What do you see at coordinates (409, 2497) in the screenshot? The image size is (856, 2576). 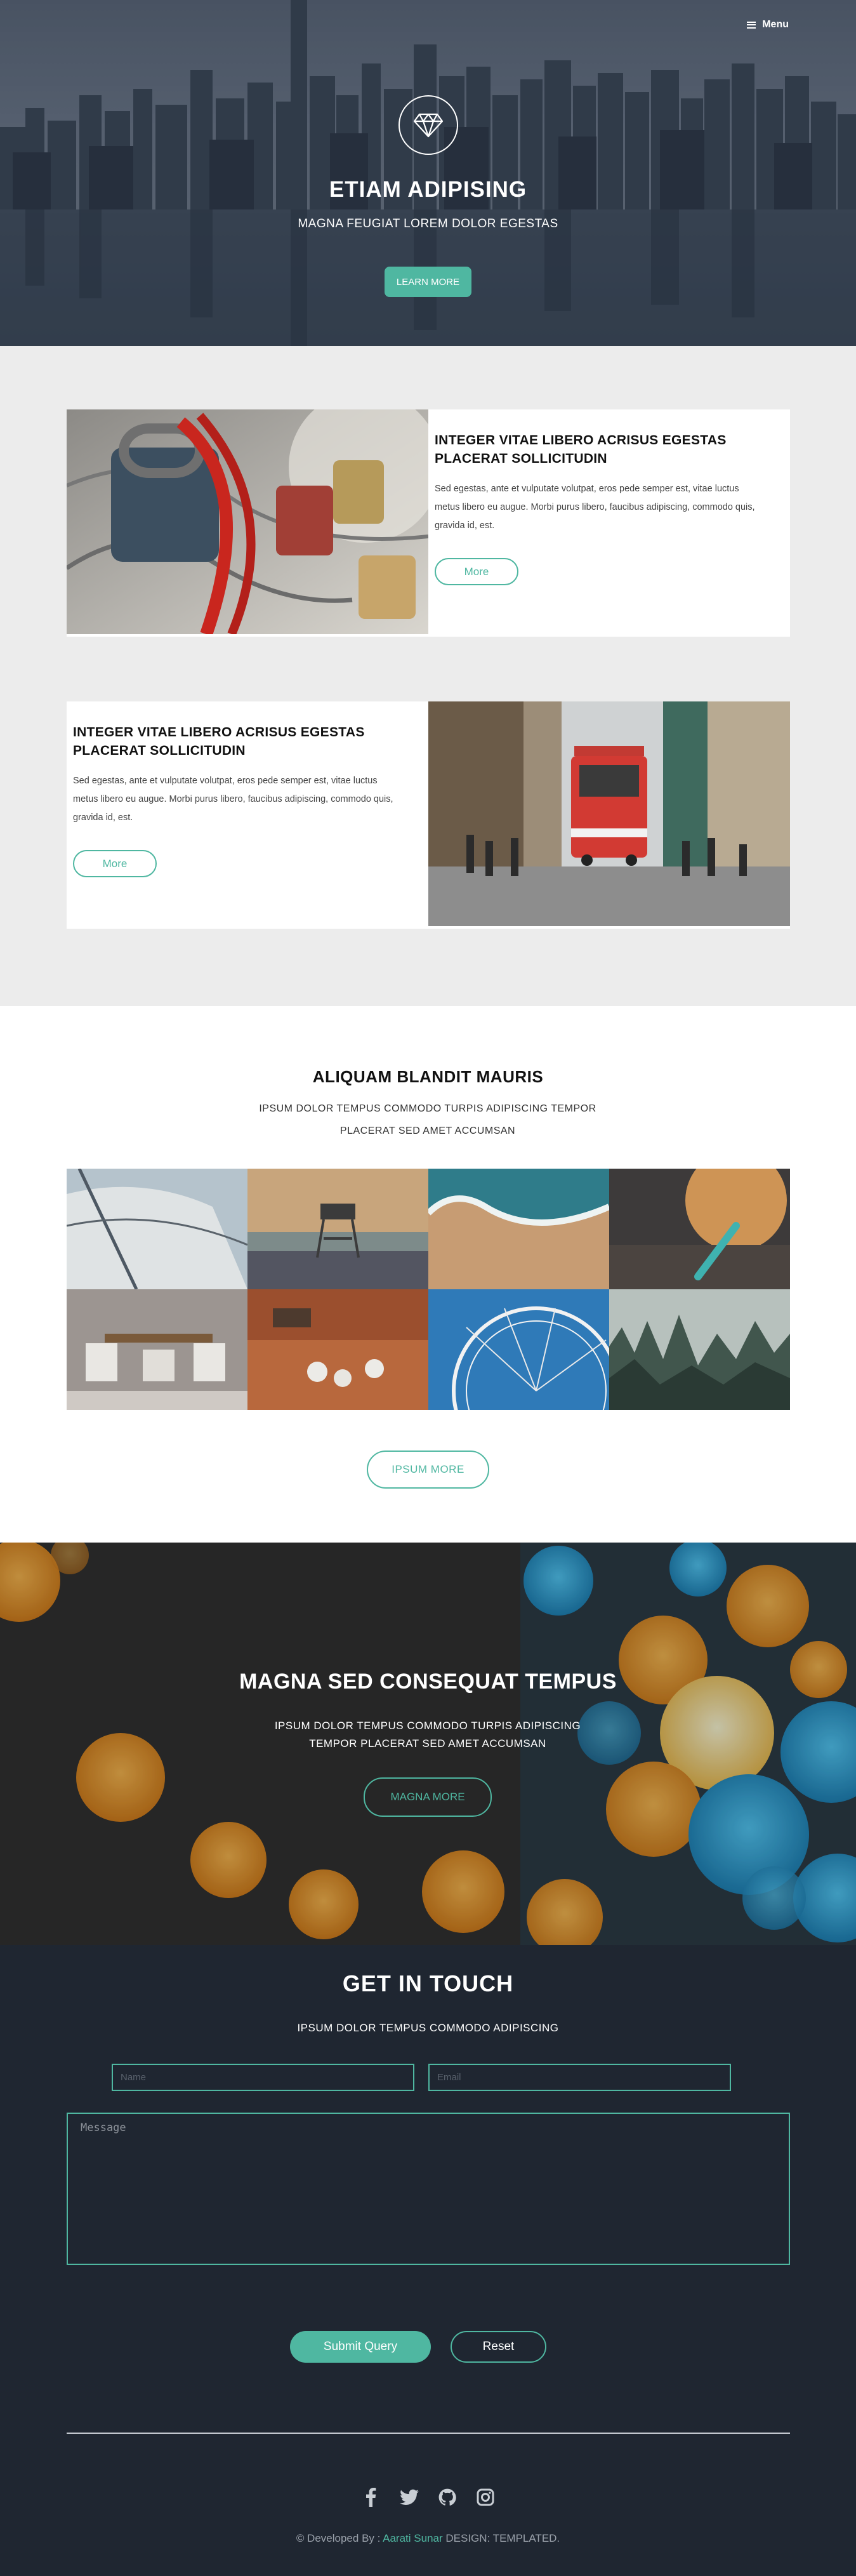 I see `twitter-icon` at bounding box center [409, 2497].